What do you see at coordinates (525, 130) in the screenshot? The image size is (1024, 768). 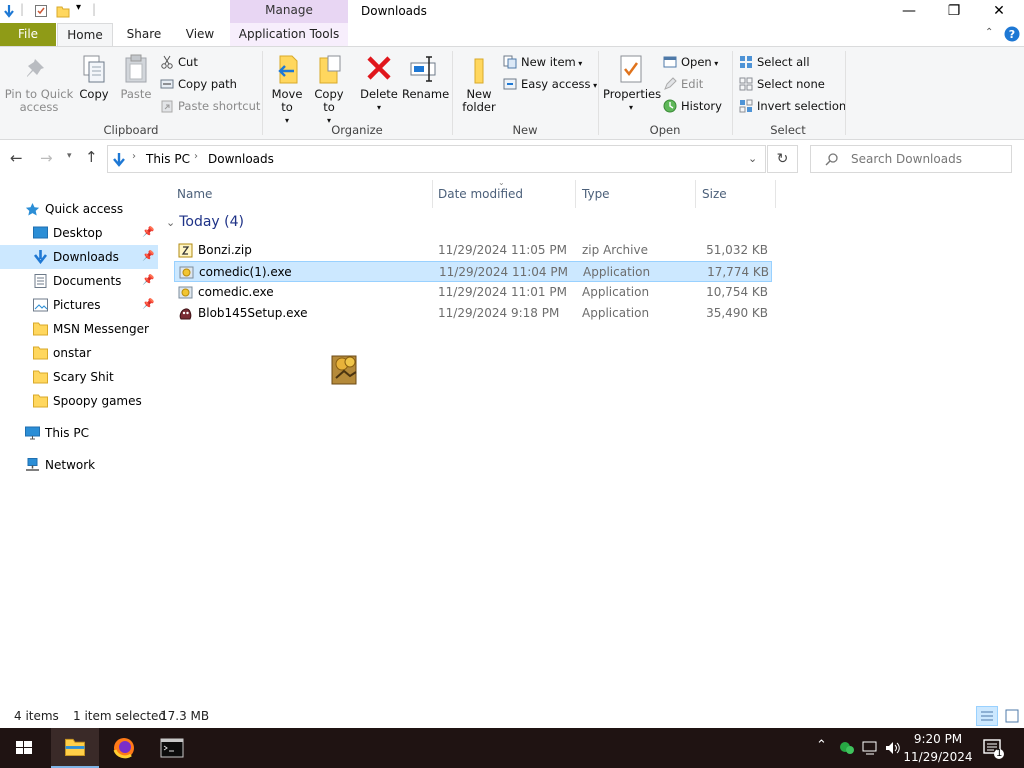 I see `new-group-label: New` at bounding box center [525, 130].